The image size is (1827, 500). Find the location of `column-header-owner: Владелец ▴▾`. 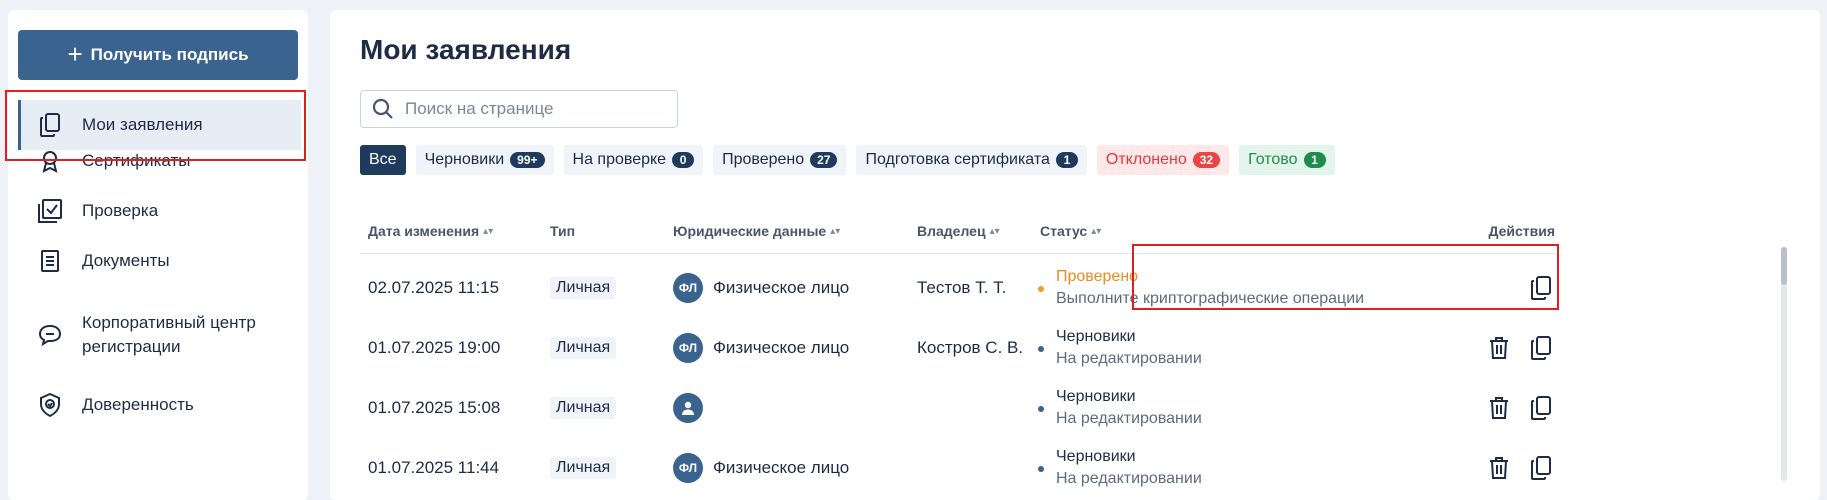

column-header-owner: Владелец ▴▾ is located at coordinates (958, 231).